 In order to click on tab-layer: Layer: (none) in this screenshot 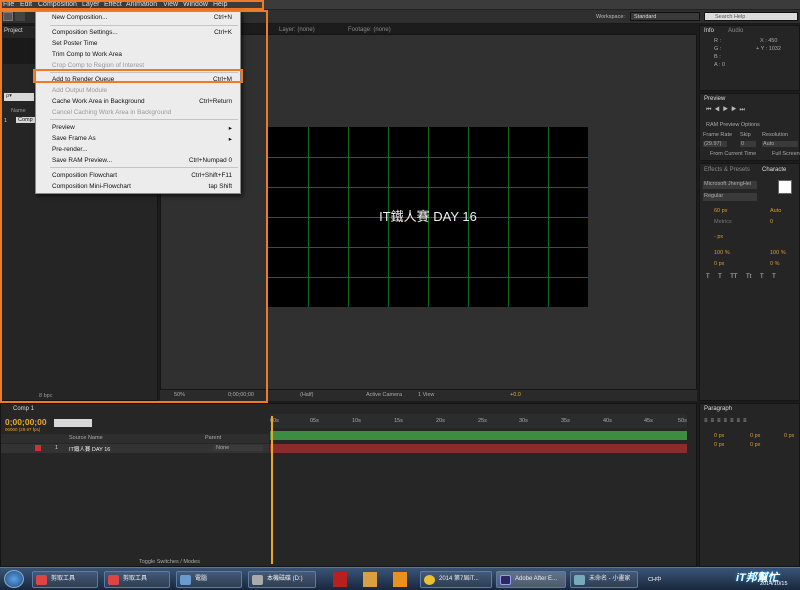, I will do `click(297, 30)`.